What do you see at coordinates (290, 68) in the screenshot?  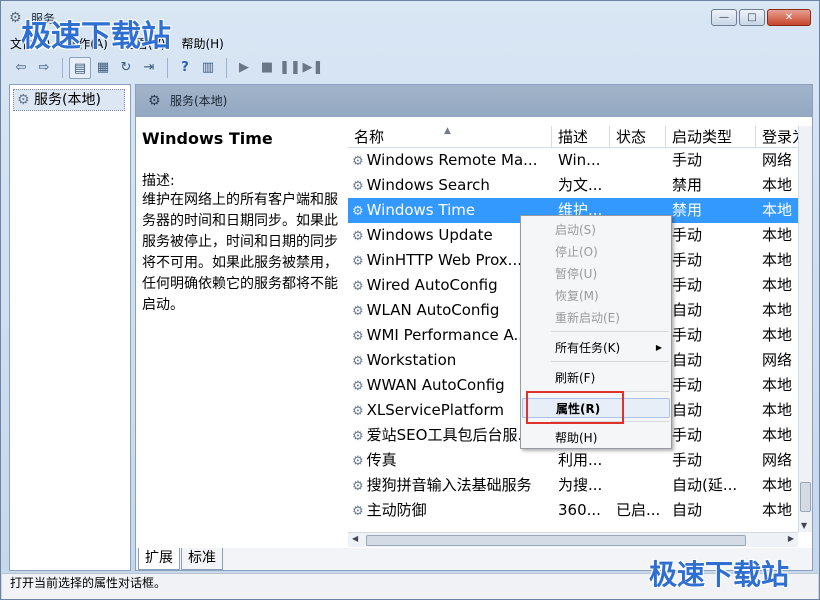 I see `pause-service-icon: ❚❚` at bounding box center [290, 68].